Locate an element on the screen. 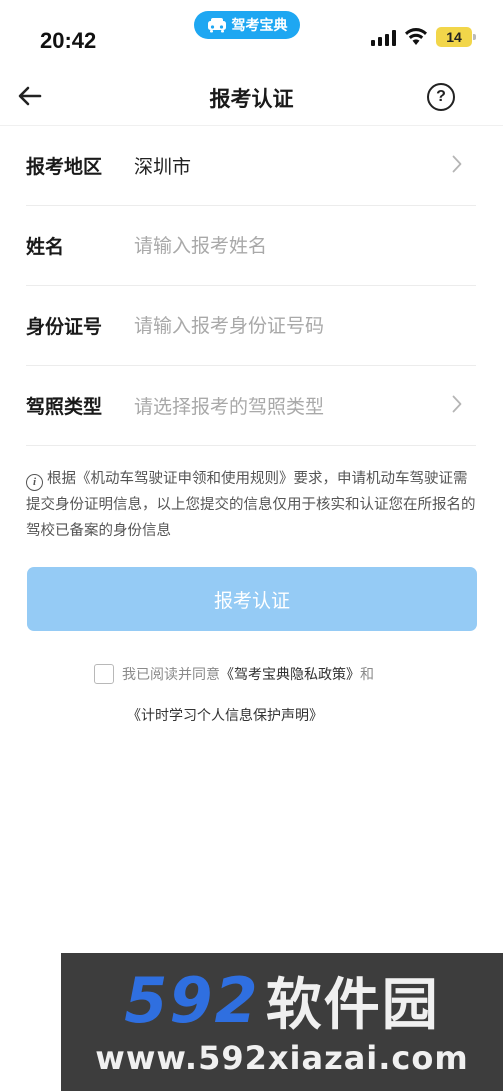  car-icon is located at coordinates (217, 25).